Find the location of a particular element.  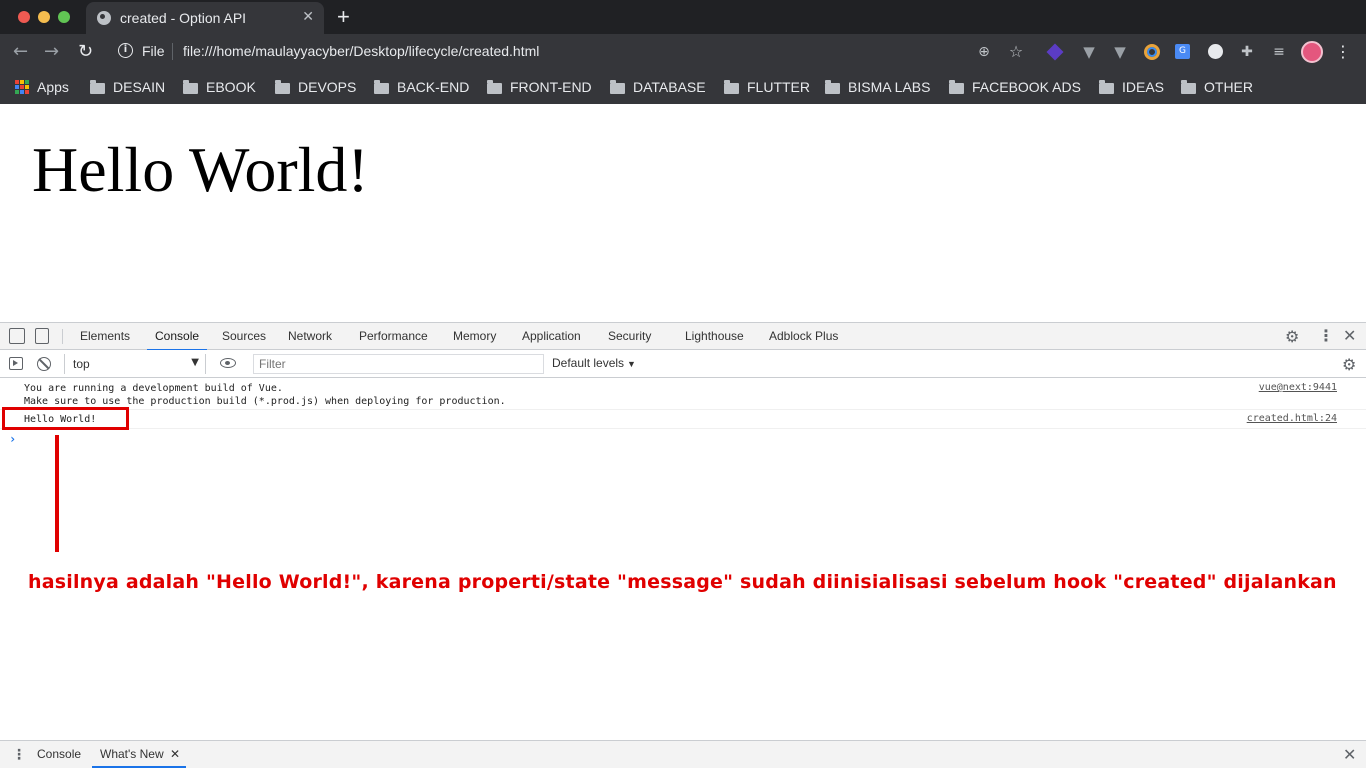

bookmark-folder: FACEBOOK ADS is located at coordinates (1015, 87).